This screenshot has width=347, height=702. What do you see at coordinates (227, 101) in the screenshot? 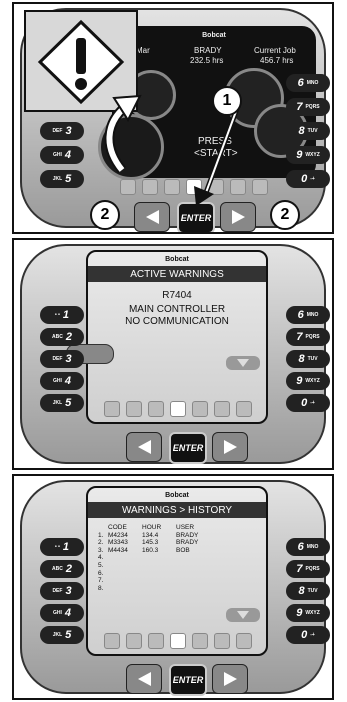
I see `callout-1: 1` at bounding box center [227, 101].